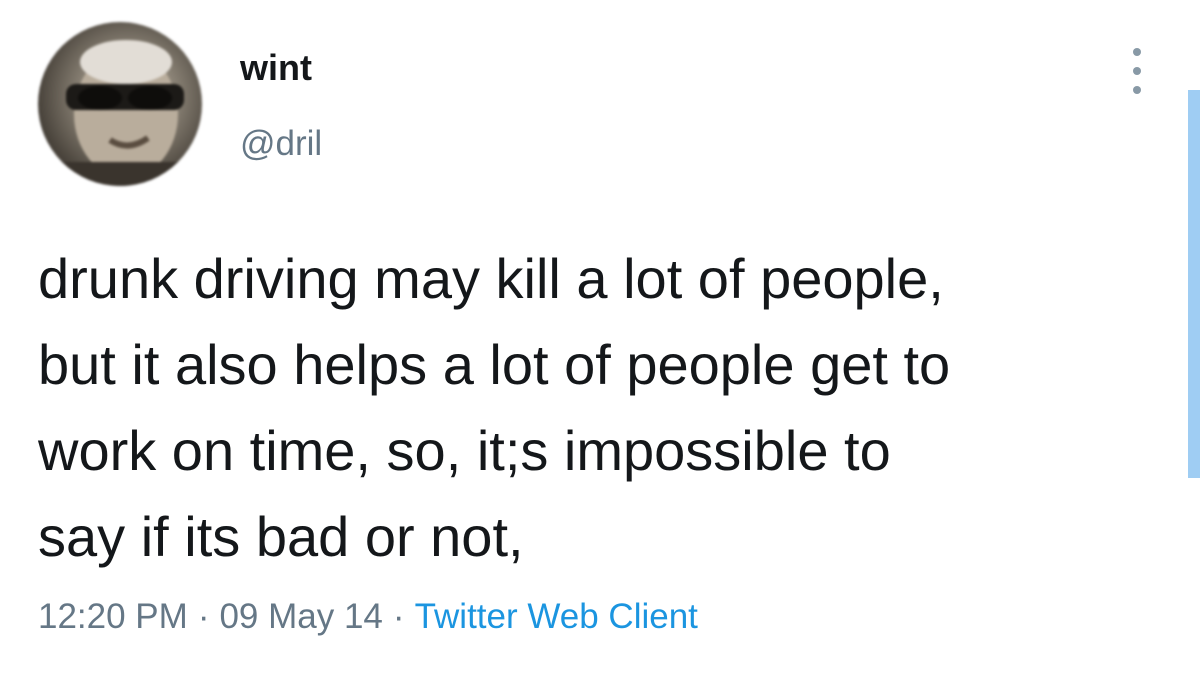  Describe the element at coordinates (300, 616) in the screenshot. I see `tweet-date: 09 May 14` at that location.